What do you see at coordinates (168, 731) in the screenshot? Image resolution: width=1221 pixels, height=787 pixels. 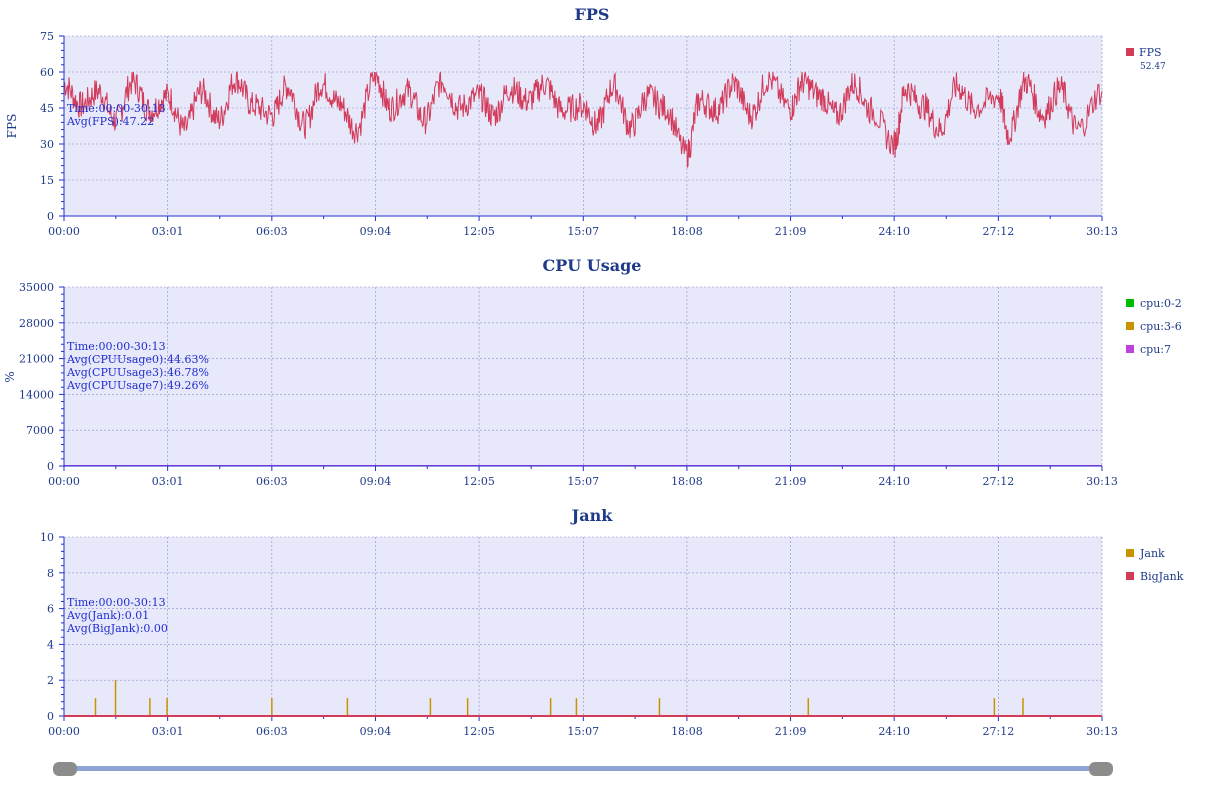 I see `jank-x-tick-label: 03:01` at bounding box center [168, 731].